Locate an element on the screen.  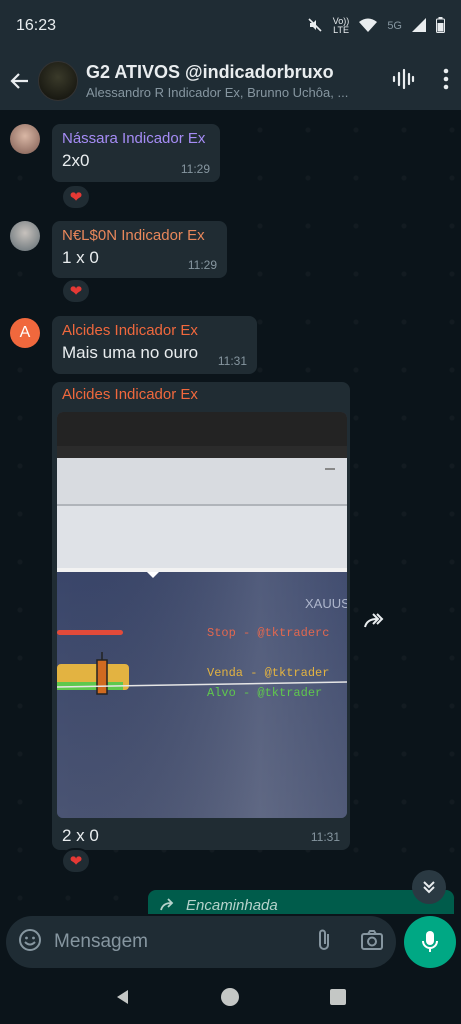
composer: Mensagem is located at coordinates (230, 944).